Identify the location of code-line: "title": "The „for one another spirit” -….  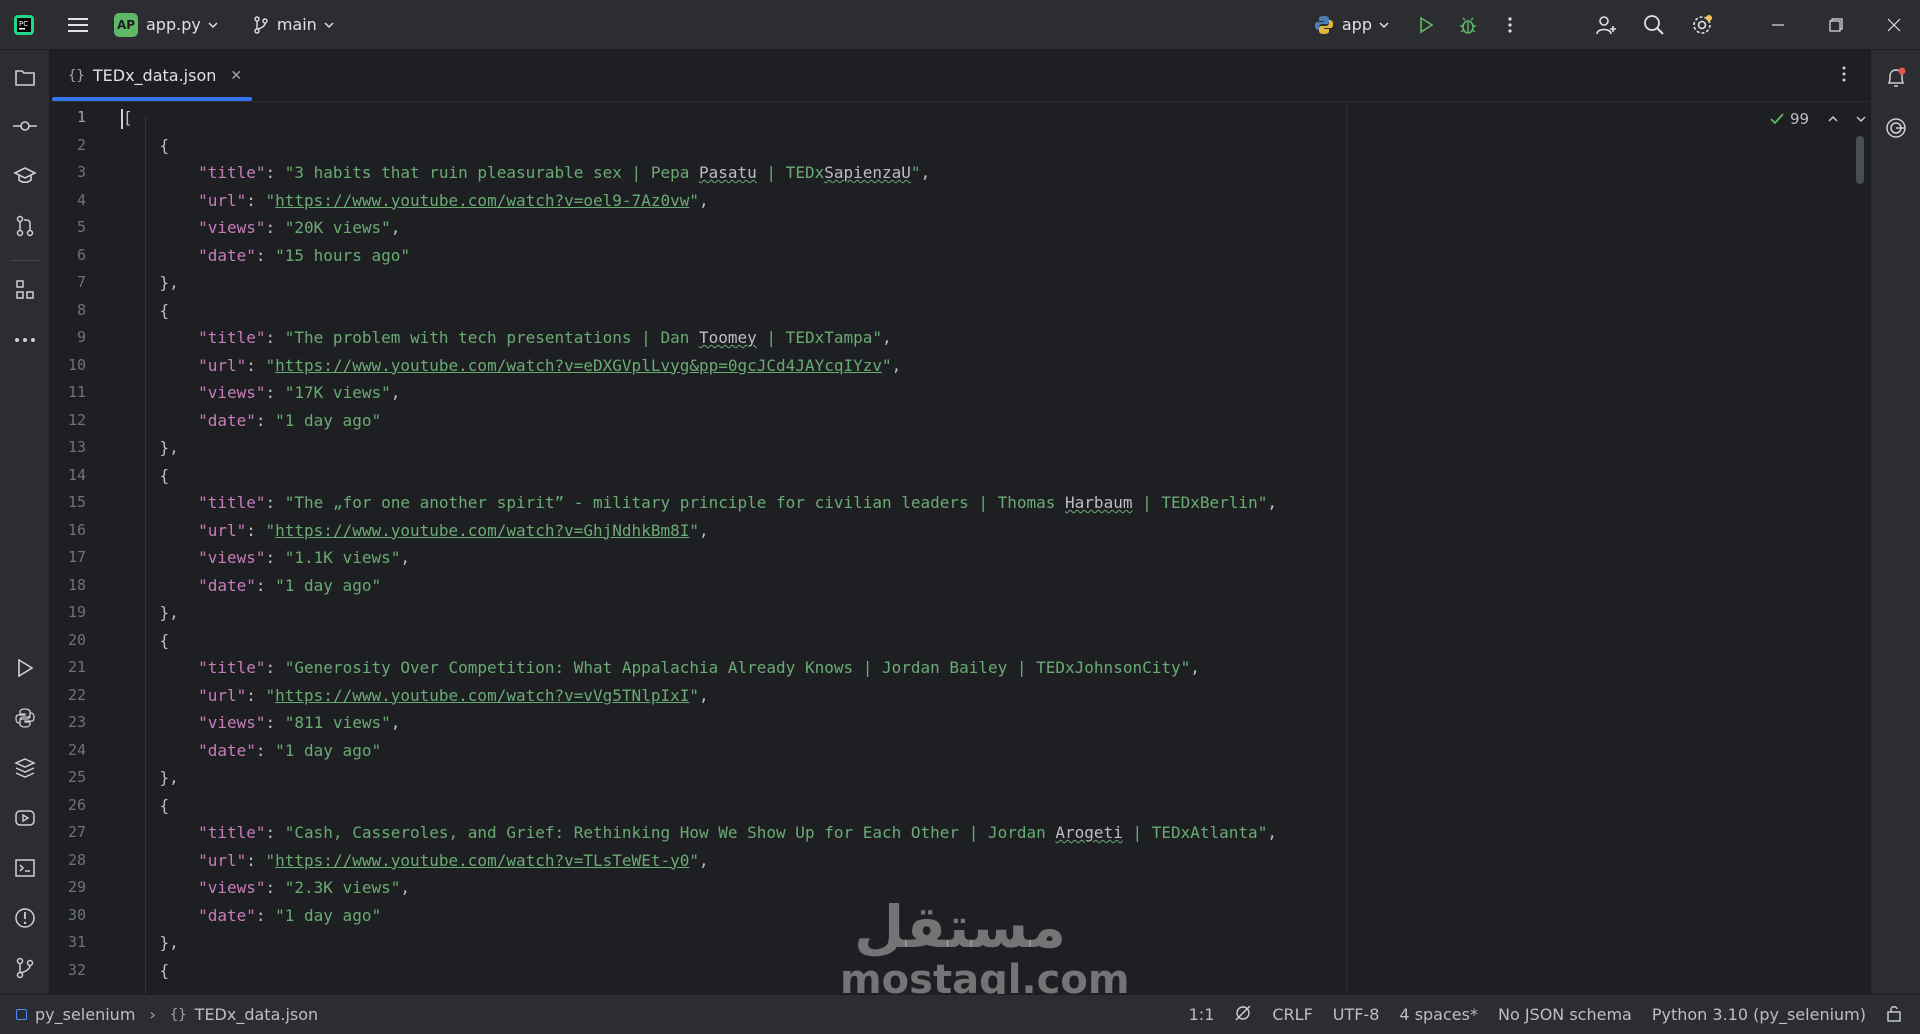
(699, 503).